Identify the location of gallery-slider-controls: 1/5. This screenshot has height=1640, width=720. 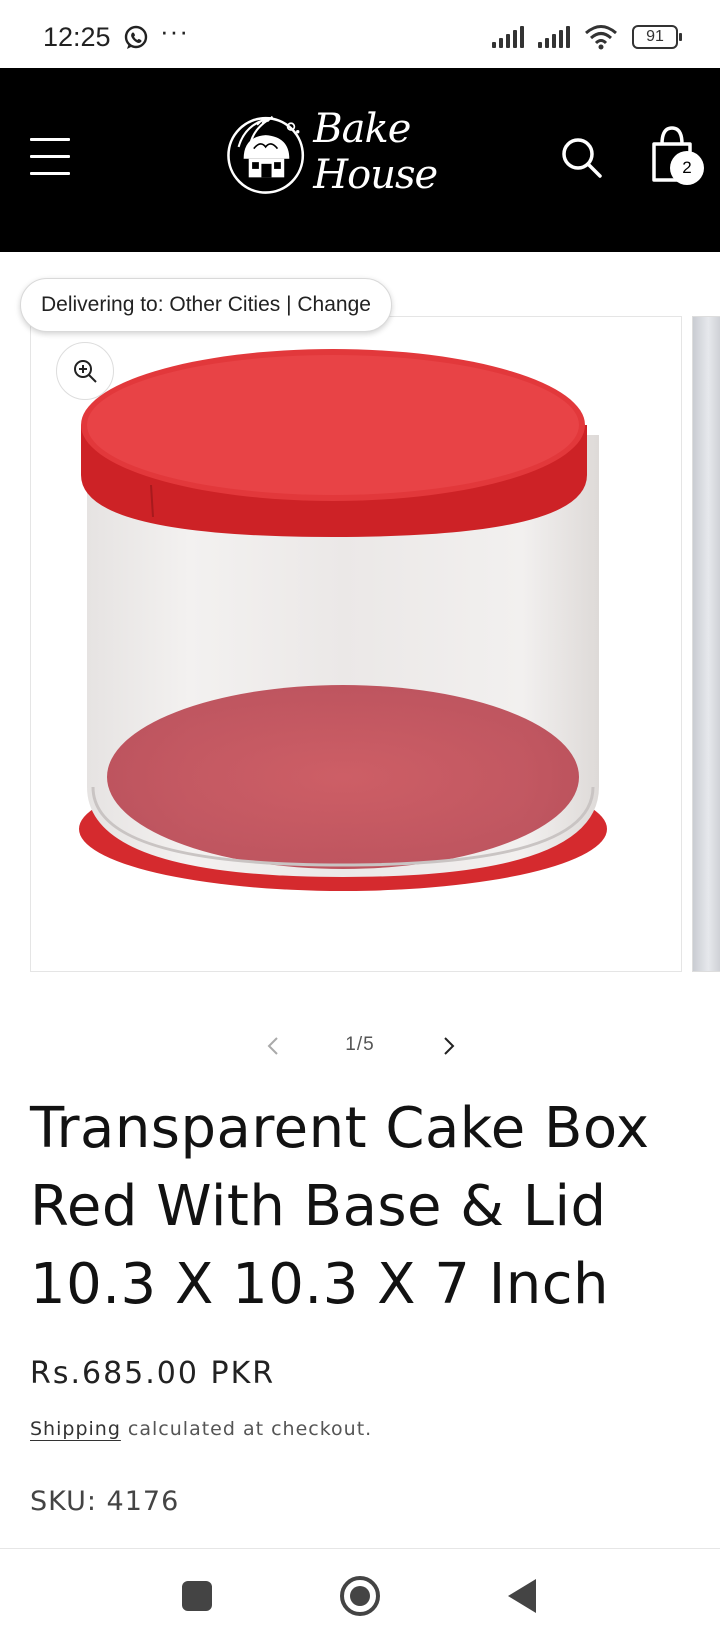
(360, 1046).